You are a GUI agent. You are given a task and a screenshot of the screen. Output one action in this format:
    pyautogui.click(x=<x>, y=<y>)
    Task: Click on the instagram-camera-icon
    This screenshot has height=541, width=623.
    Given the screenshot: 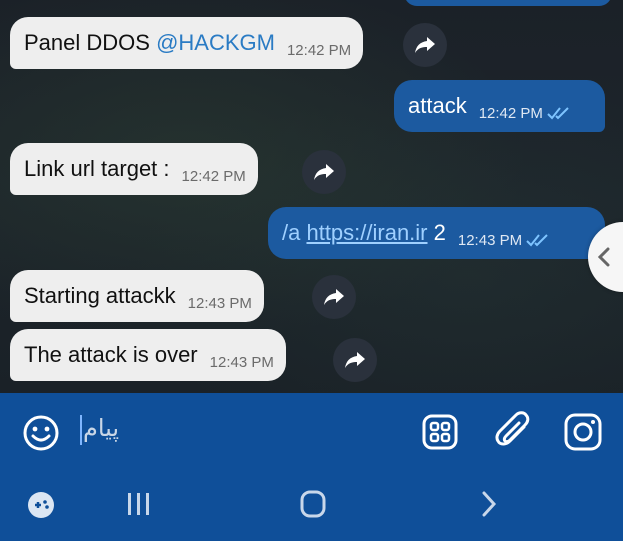 What is the action you would take?
    pyautogui.click(x=583, y=432)
    